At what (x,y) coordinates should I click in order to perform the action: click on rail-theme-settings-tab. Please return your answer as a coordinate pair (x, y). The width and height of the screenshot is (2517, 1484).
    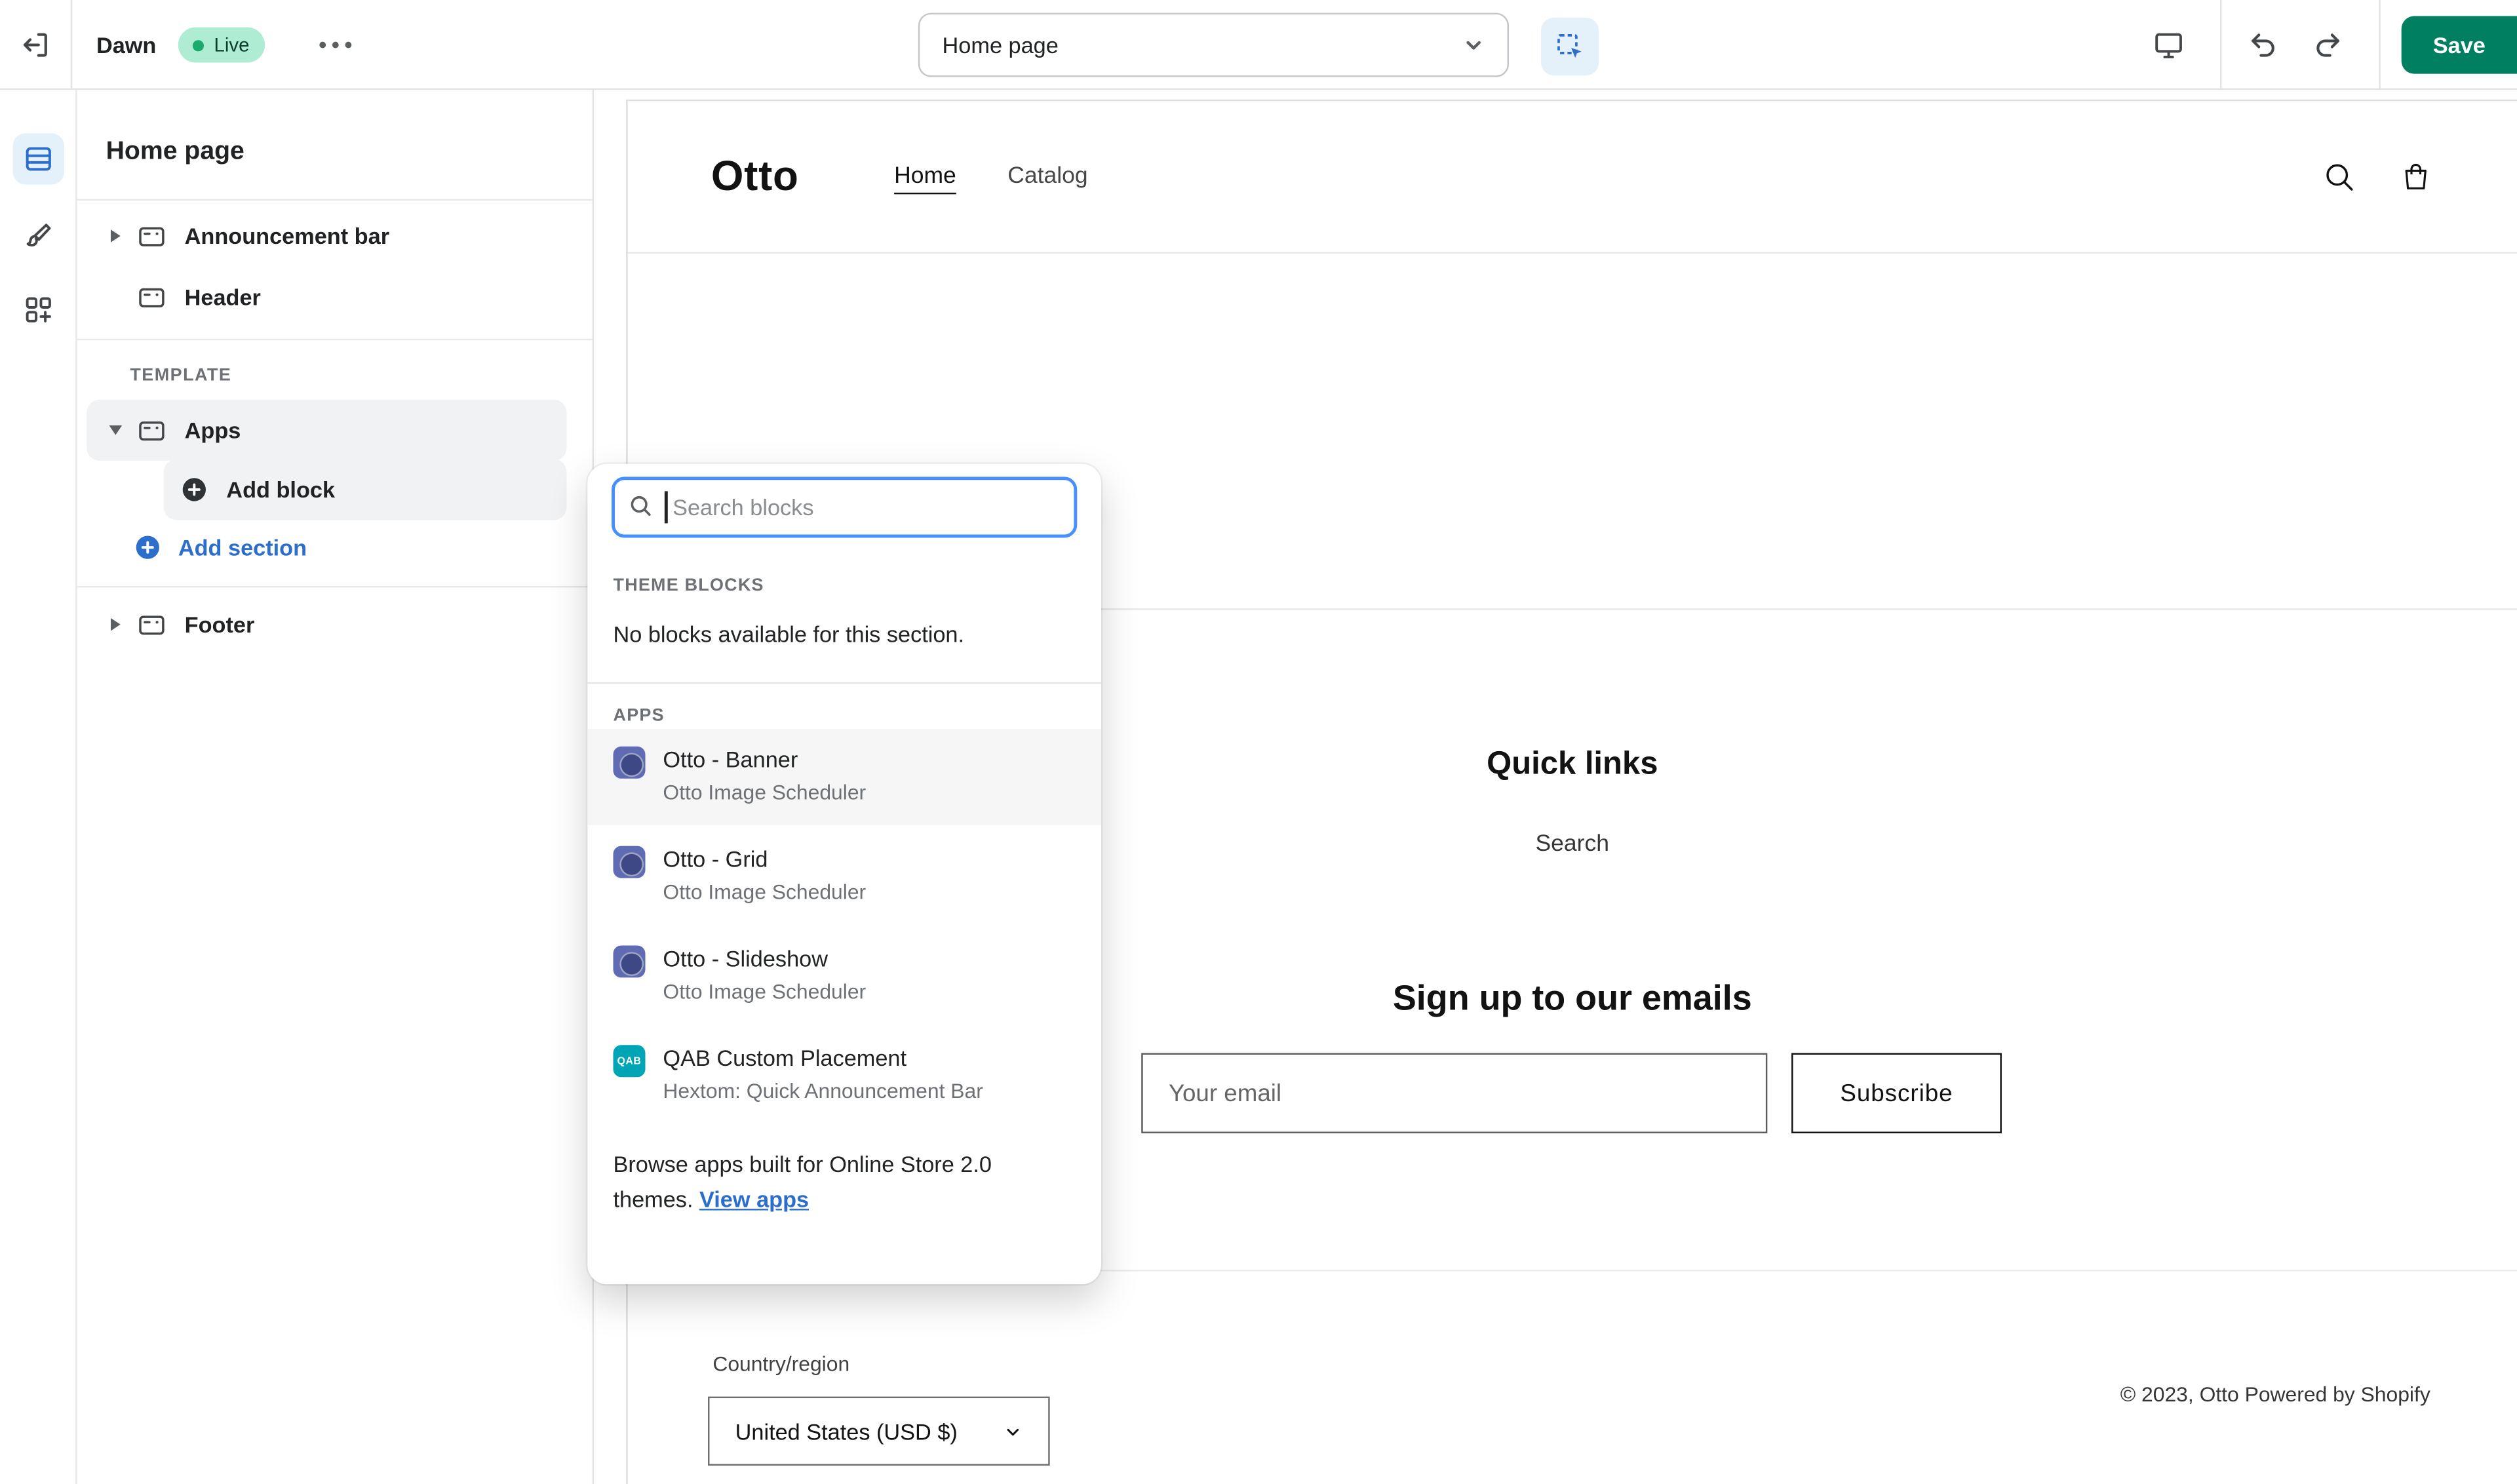
    Looking at the image, I should click on (38, 236).